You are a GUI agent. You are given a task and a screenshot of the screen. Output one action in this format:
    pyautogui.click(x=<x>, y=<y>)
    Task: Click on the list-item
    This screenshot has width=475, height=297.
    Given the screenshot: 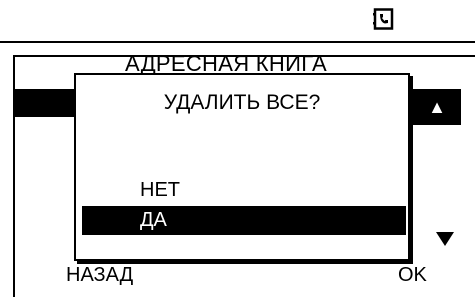 What is the action you would take?
    pyautogui.click(x=46, y=103)
    